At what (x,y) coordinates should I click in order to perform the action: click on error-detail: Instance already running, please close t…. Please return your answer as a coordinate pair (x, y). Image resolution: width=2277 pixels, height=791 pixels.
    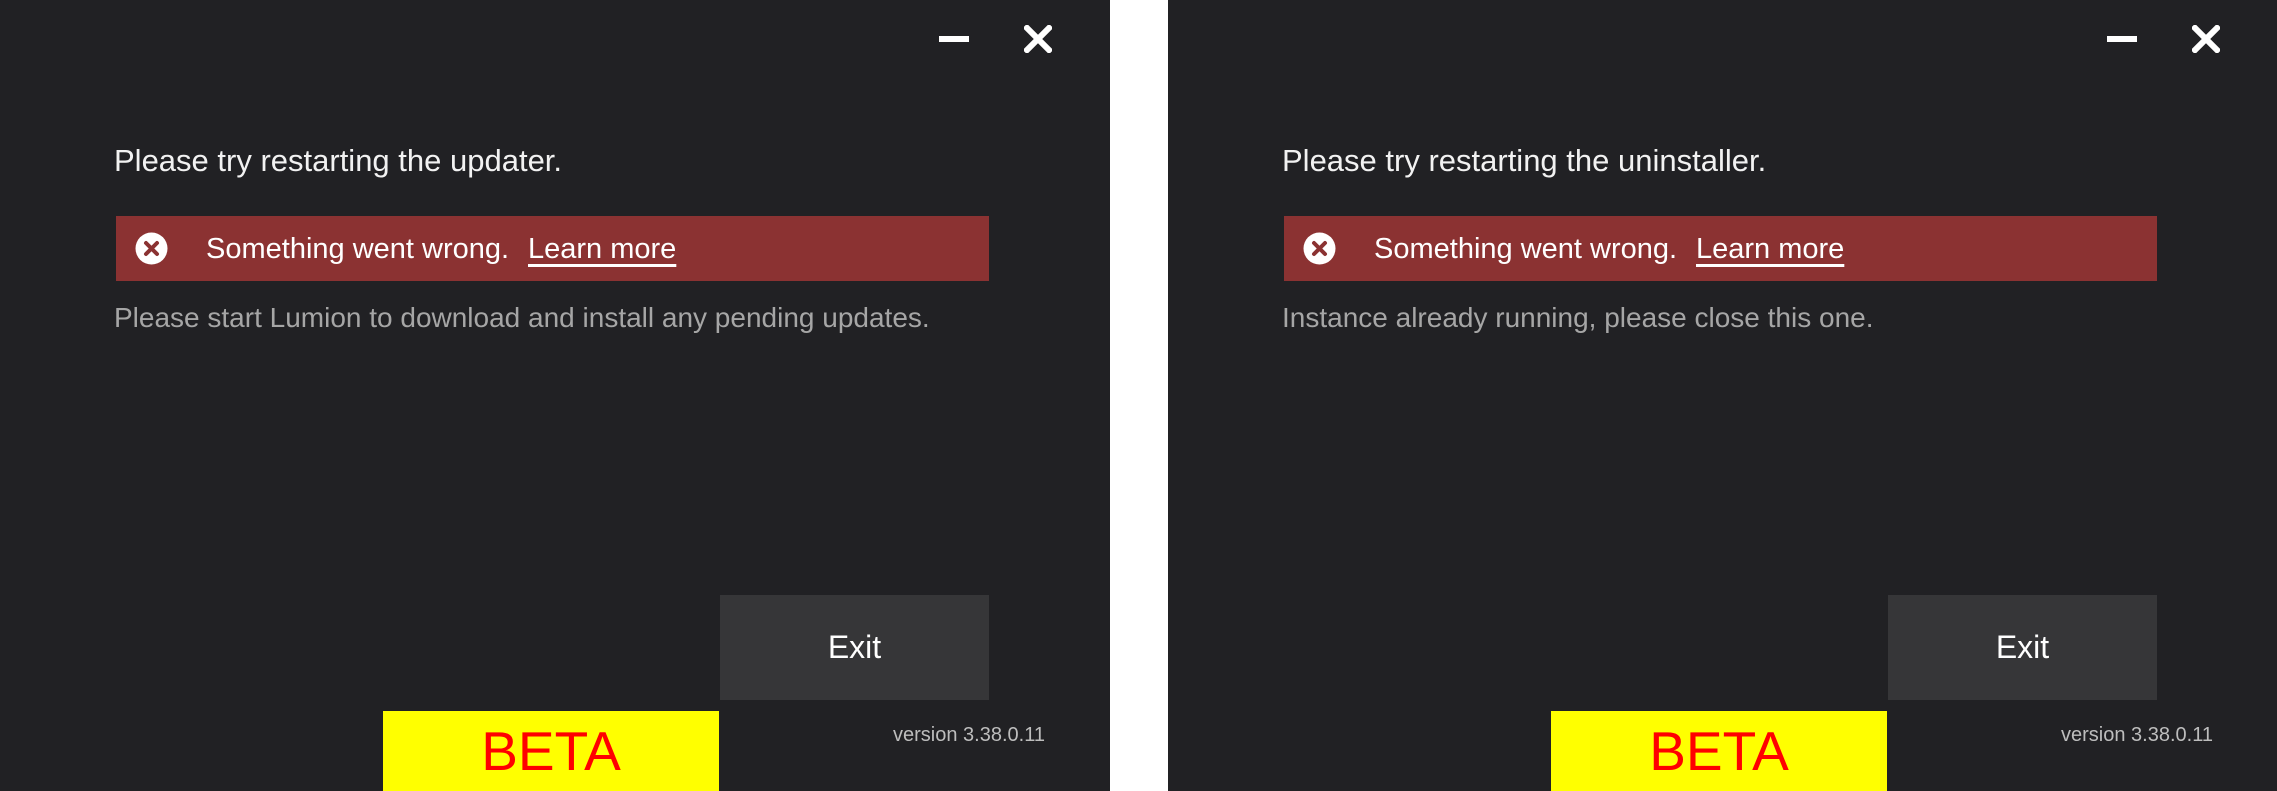
    Looking at the image, I should click on (1578, 317).